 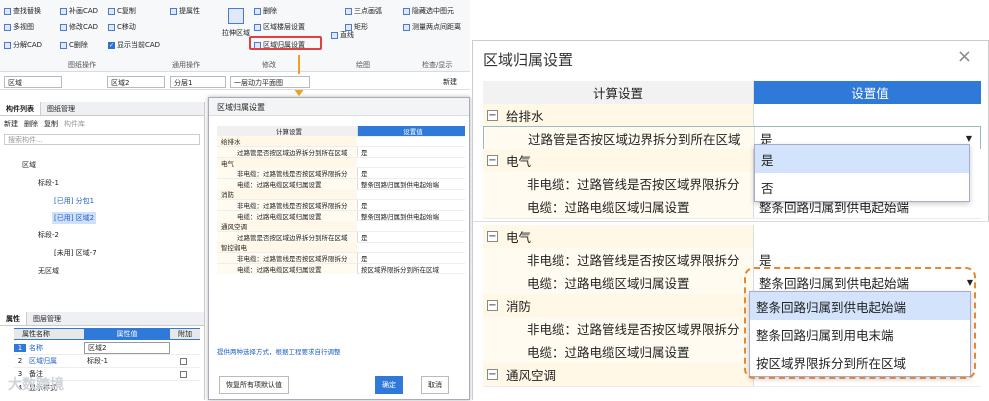 I want to click on setting-value: 按区域界限拆分到所在区域, so click(x=411, y=268).